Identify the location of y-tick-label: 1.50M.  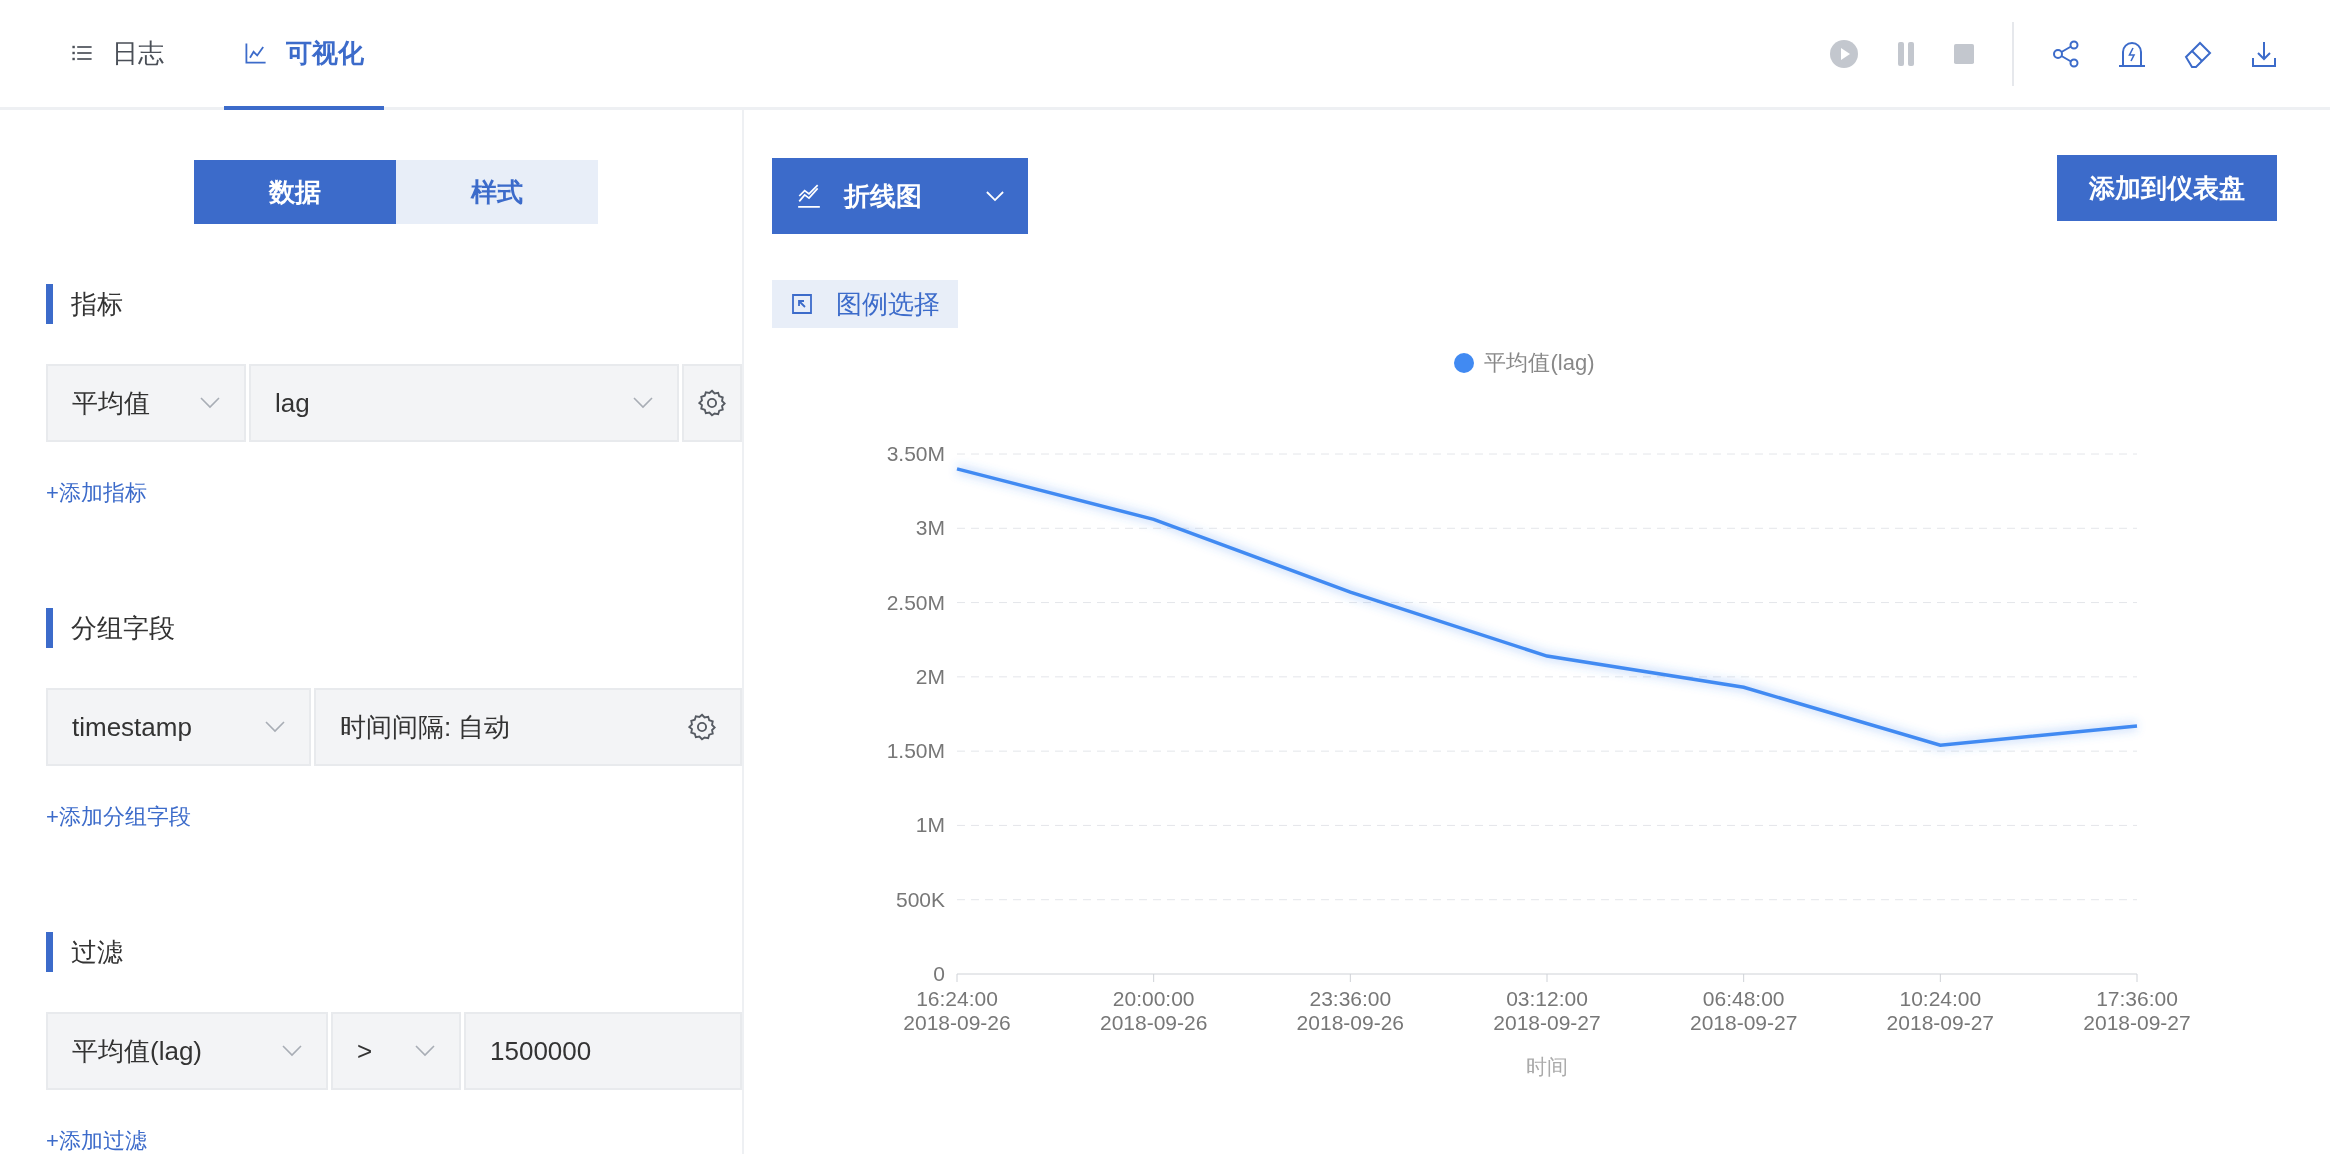
(915, 751).